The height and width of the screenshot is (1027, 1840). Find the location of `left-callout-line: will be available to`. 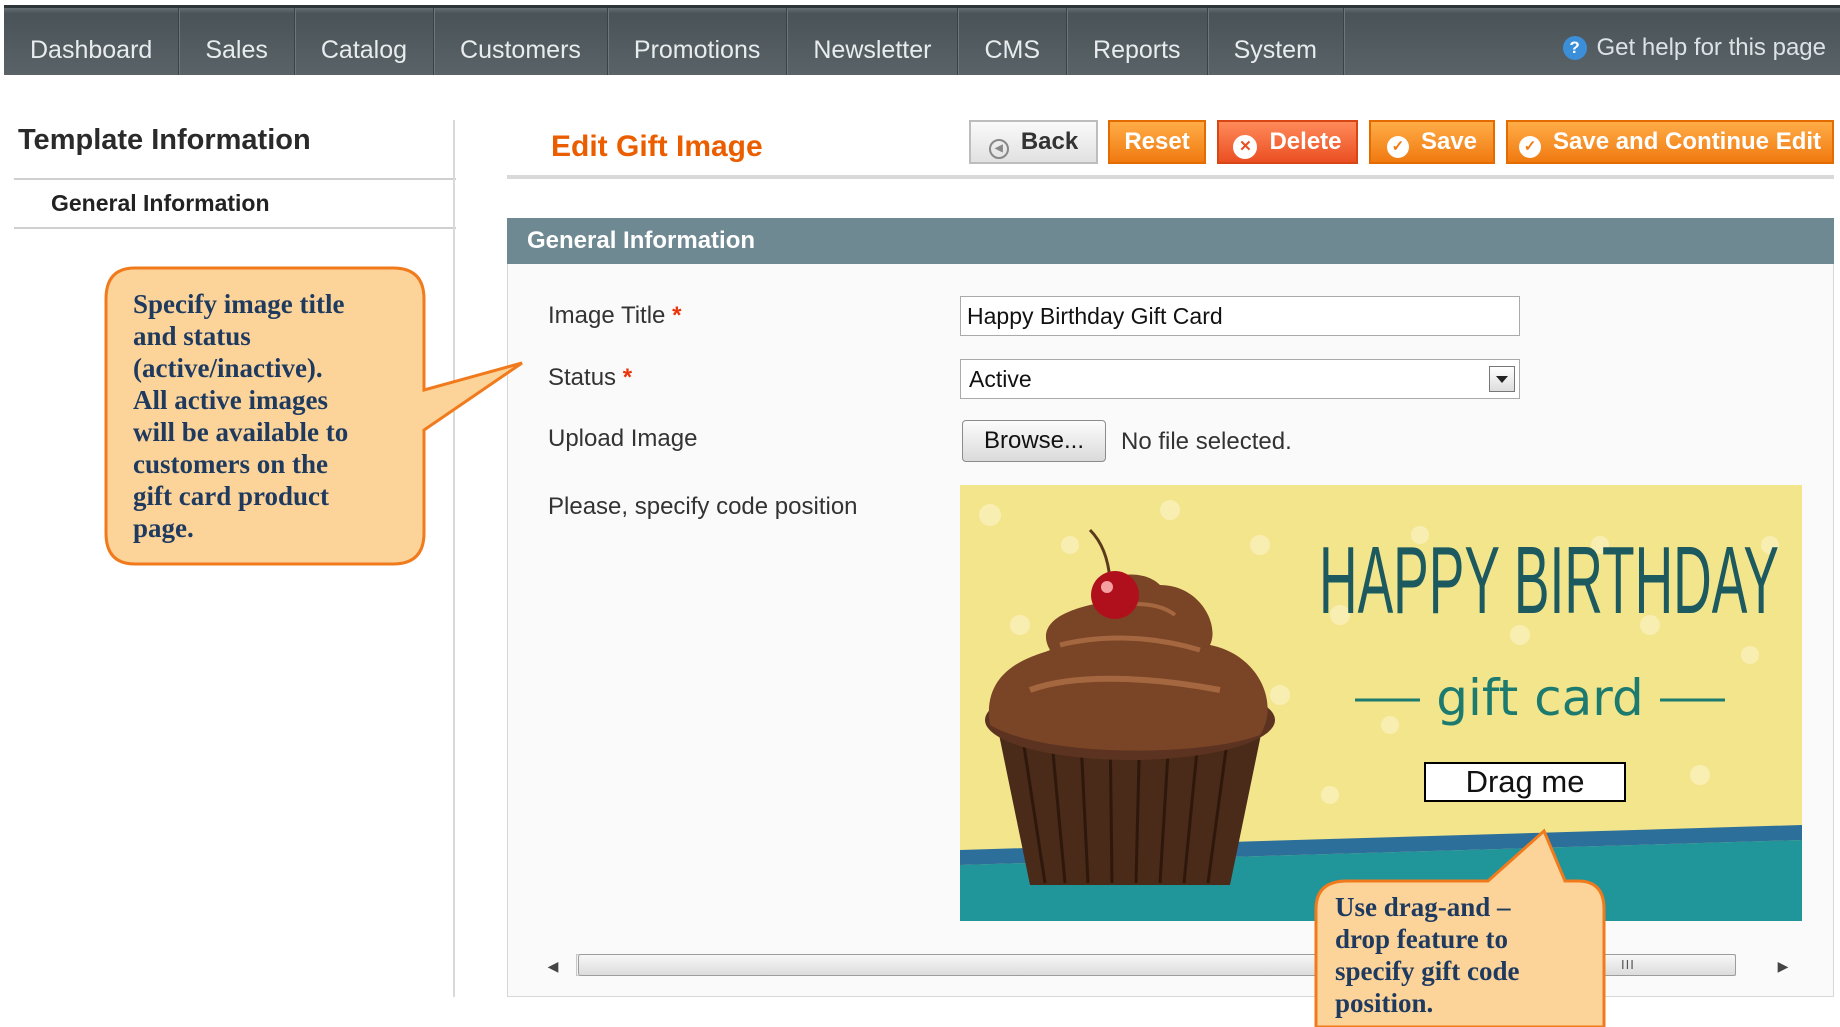

left-callout-line: will be available to is located at coordinates (241, 432).